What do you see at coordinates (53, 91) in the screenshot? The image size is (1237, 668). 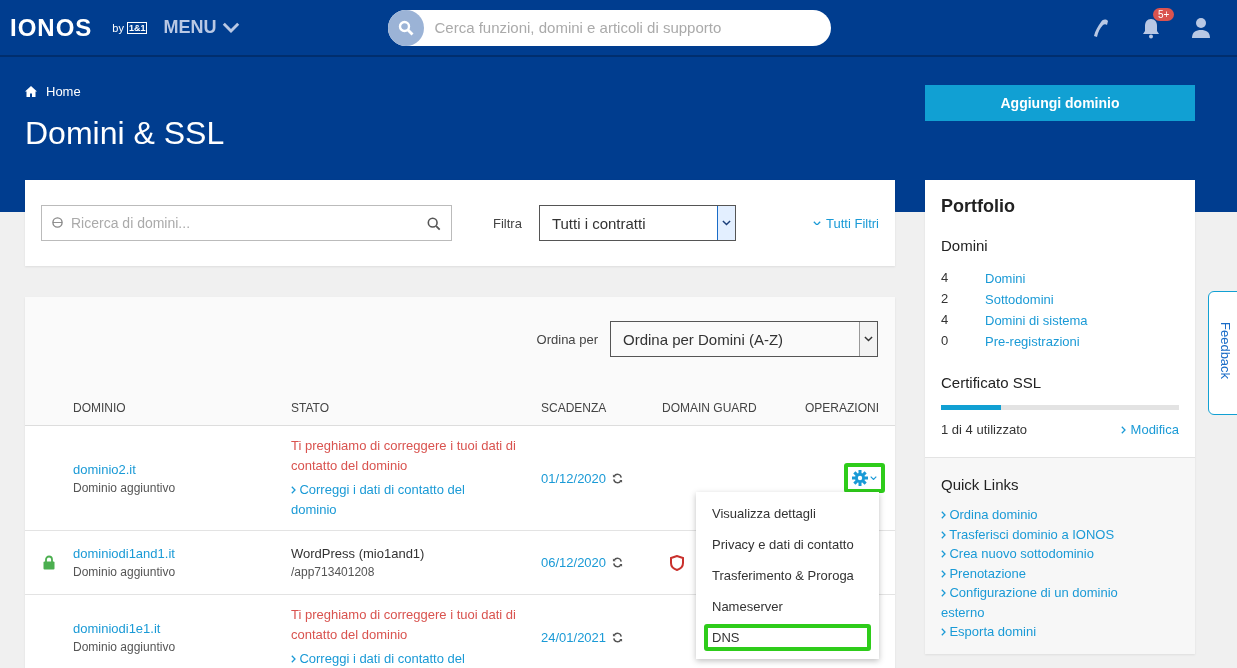 I see `breadcrumb-home: Home` at bounding box center [53, 91].